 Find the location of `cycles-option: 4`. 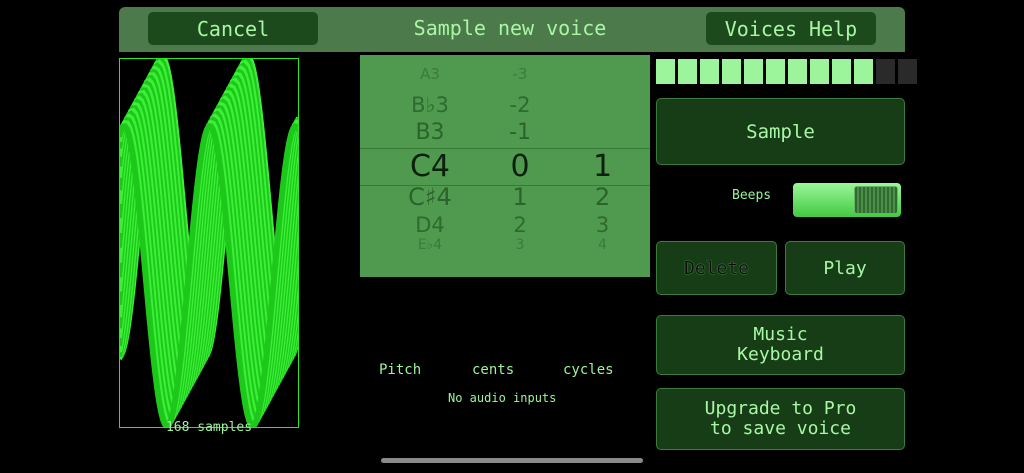

cycles-option: 4 is located at coordinates (602, 245).